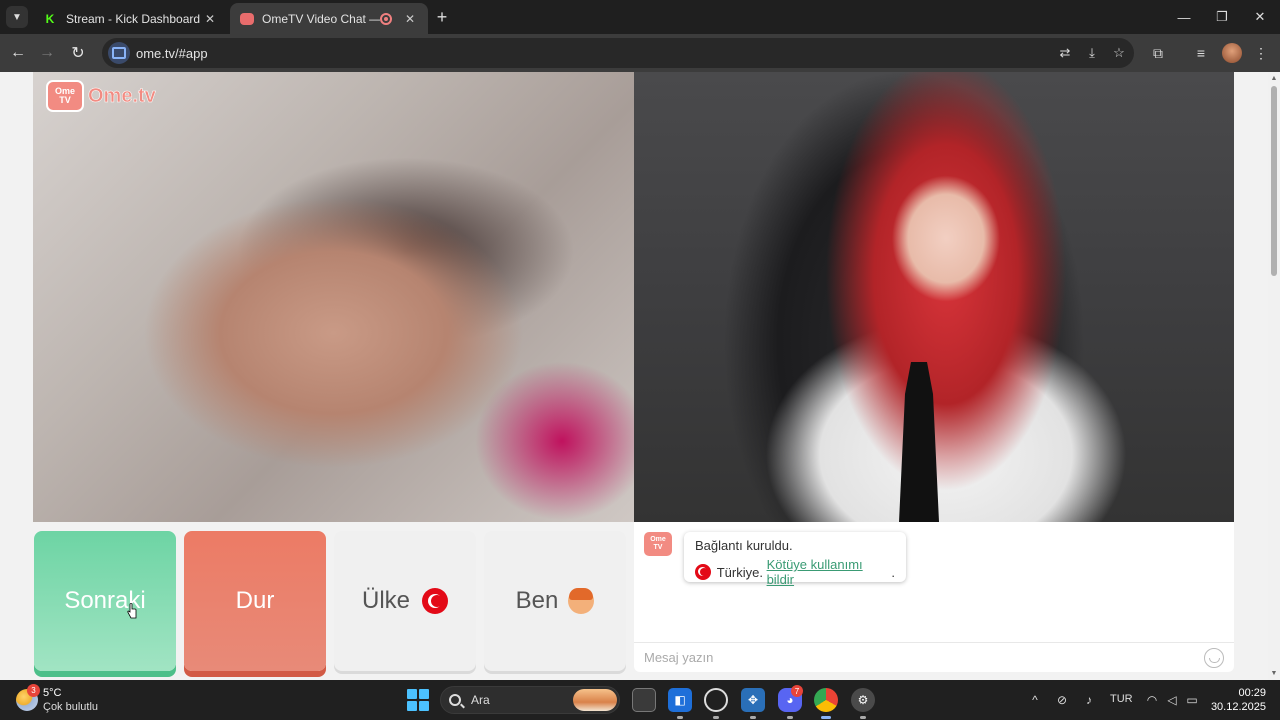 Image resolution: width=1280 pixels, height=720 pixels. I want to click on taskbar-search: Ara, so click(530, 700).